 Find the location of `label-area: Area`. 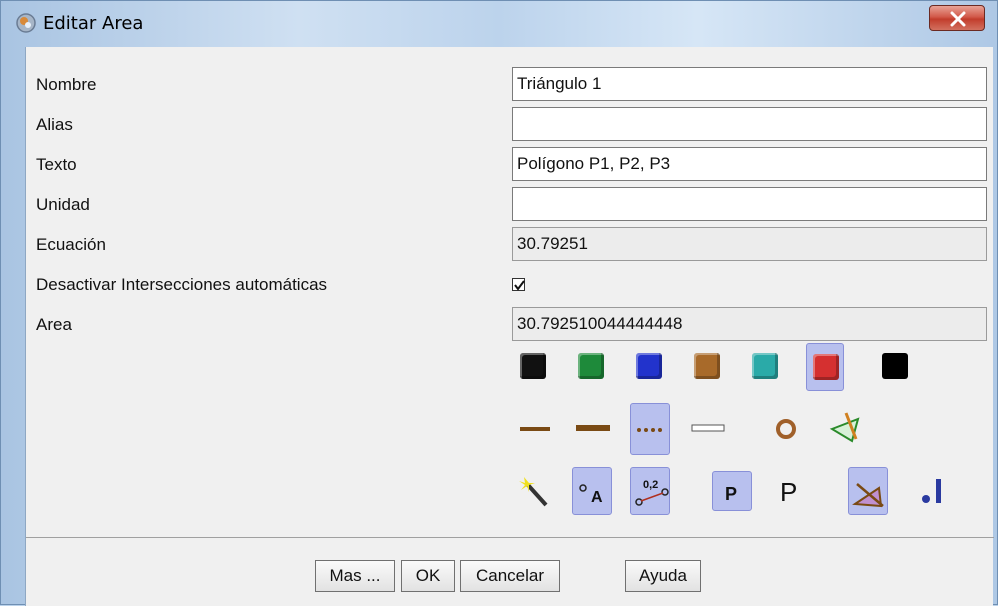

label-area: Area is located at coordinates (54, 324).